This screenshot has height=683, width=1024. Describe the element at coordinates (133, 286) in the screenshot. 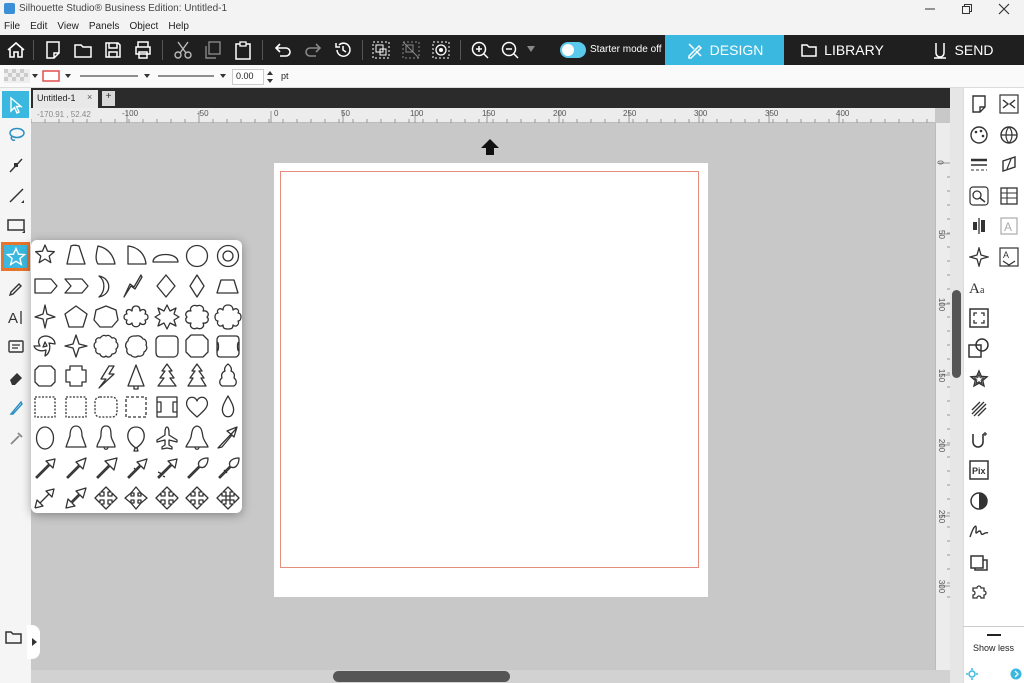

I see `lightning-shape` at that location.